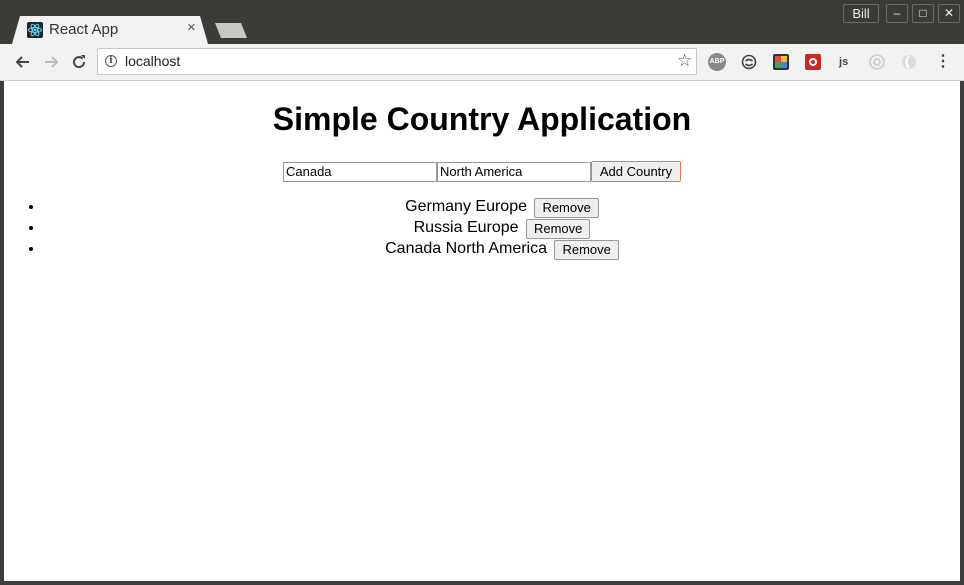 This screenshot has height=585, width=964. Describe the element at coordinates (717, 62) in the screenshot. I see `adblock-icon: ABP` at that location.